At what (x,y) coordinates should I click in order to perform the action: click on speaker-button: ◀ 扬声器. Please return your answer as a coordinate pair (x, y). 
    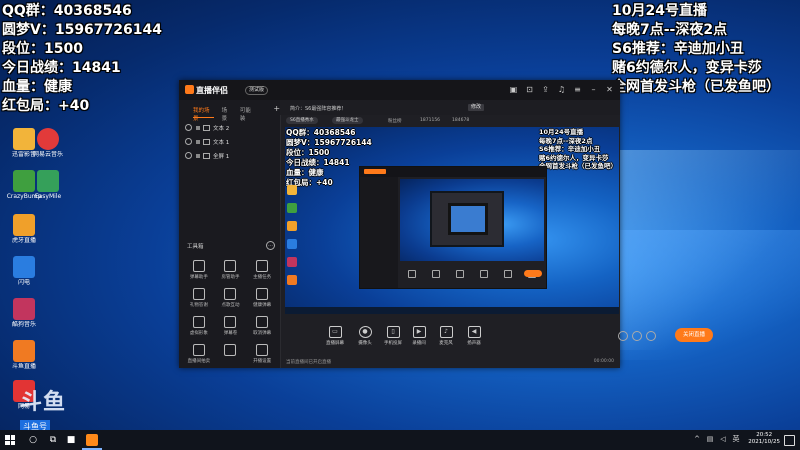
    Looking at the image, I should click on (474, 336).